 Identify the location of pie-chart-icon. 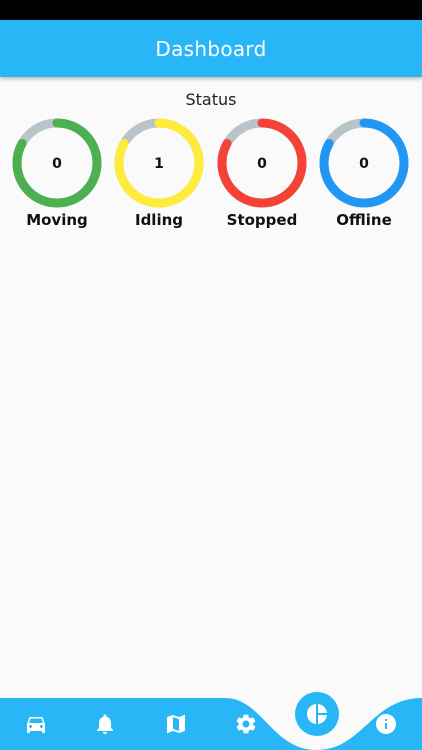
(317, 714).